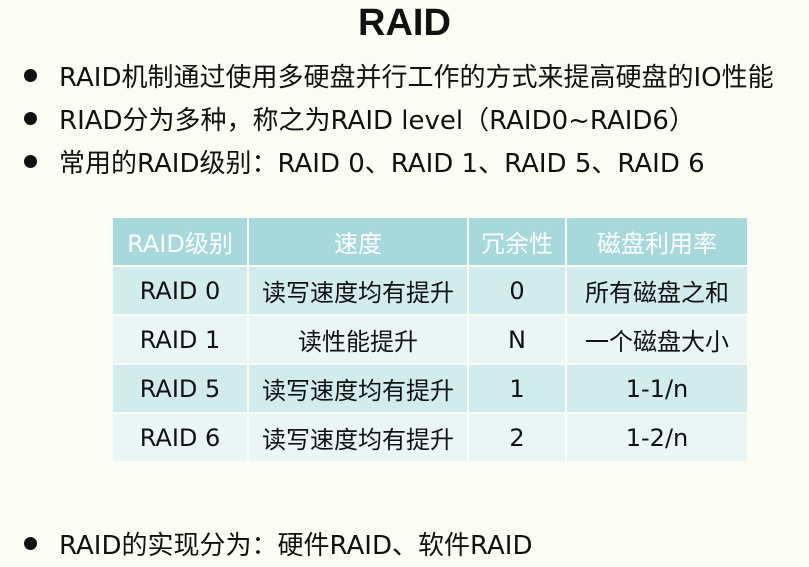 Image resolution: width=809 pixels, height=567 pixels. I want to click on bullet-item: RIAD分为多种，称之为RAID level（RAID0~RAID6）, so click(414, 118).